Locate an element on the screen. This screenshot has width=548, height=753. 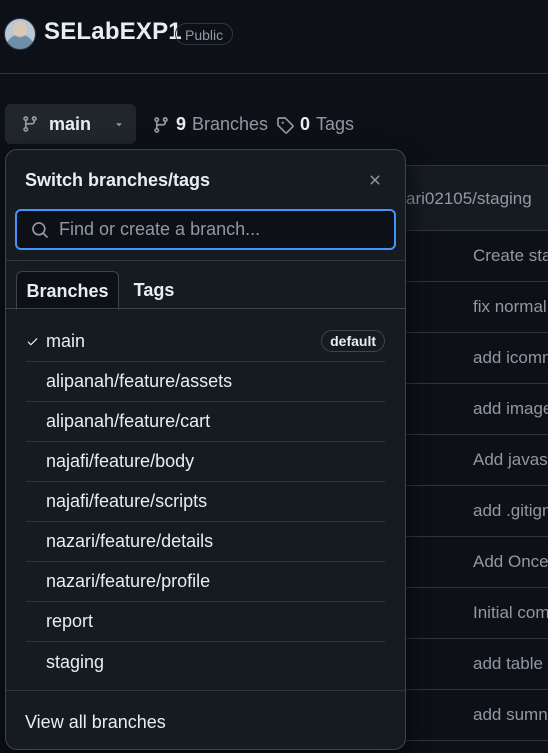
tab-tags: Tags is located at coordinates (154, 290).